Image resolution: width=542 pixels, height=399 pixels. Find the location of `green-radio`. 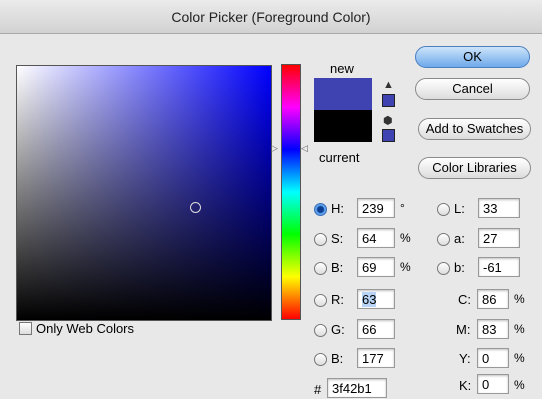

green-radio is located at coordinates (320, 330).